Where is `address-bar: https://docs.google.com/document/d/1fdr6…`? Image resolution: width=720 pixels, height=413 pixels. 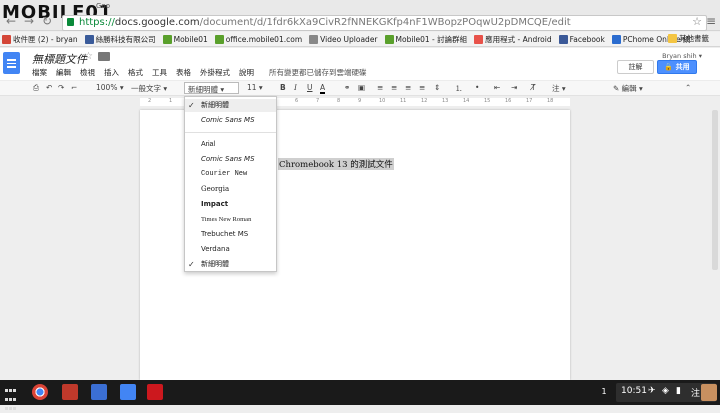
address-bar: https://docs.google.com/document/d/1fdr6… is located at coordinates (384, 23).